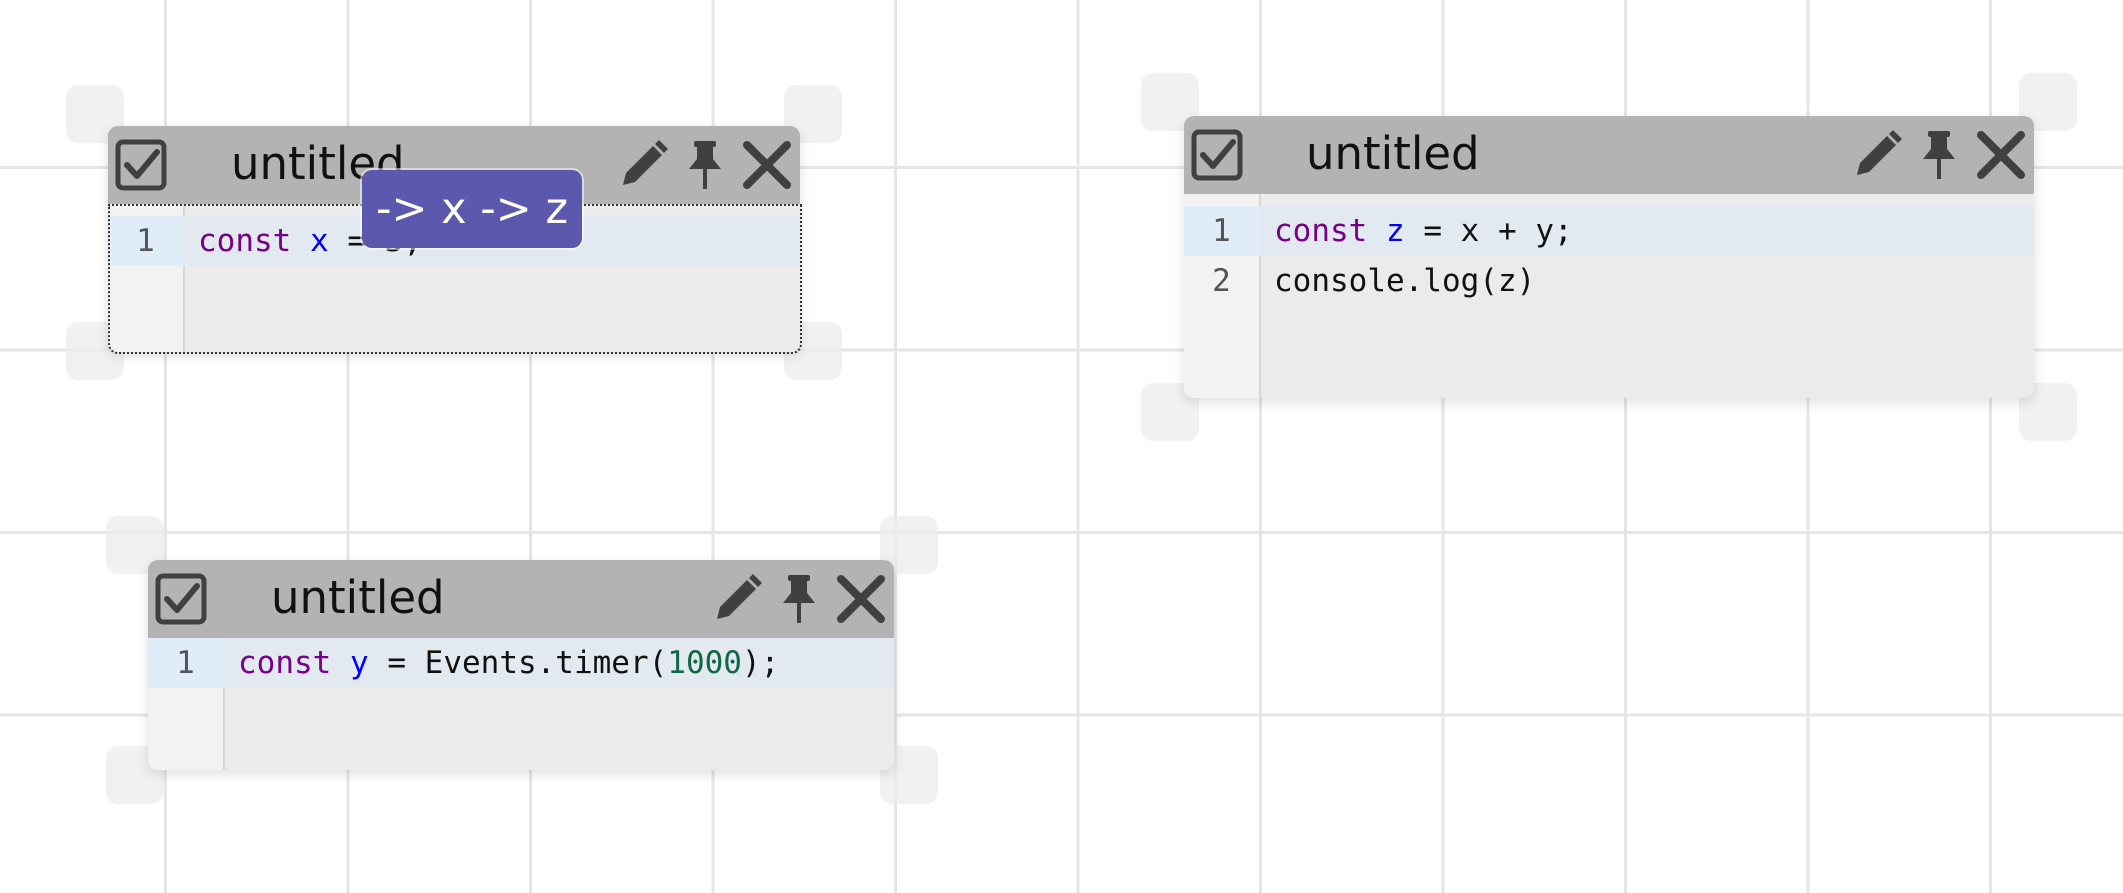  I want to click on variable: z, so click(1395, 231).